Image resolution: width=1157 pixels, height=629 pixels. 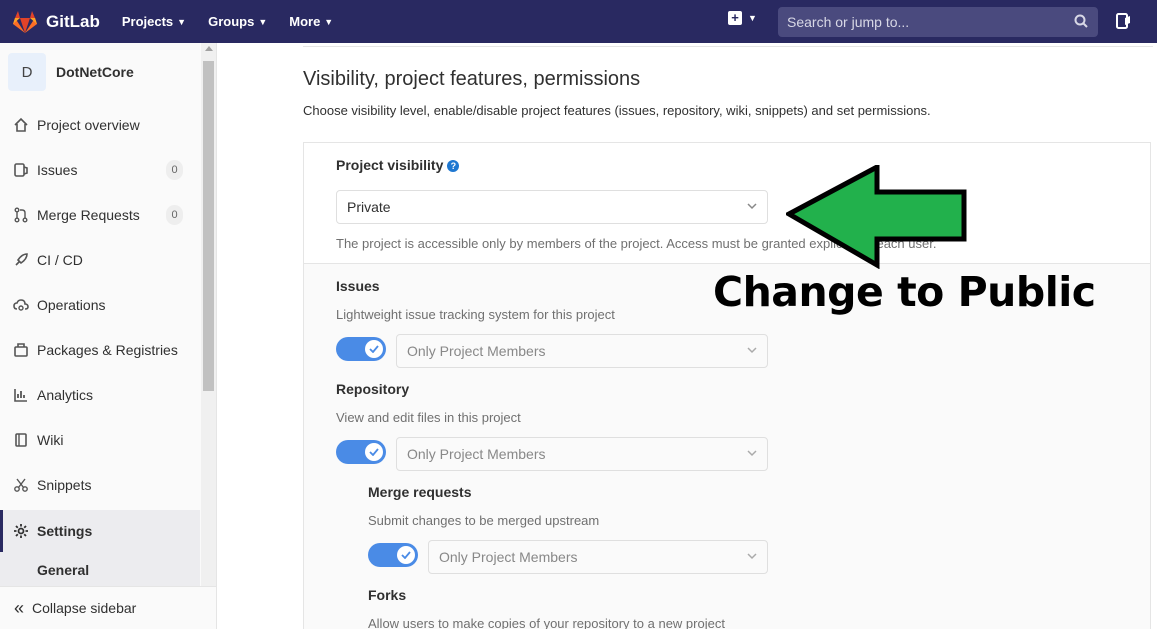 What do you see at coordinates (361, 452) in the screenshot?
I see `repository-toggle` at bounding box center [361, 452].